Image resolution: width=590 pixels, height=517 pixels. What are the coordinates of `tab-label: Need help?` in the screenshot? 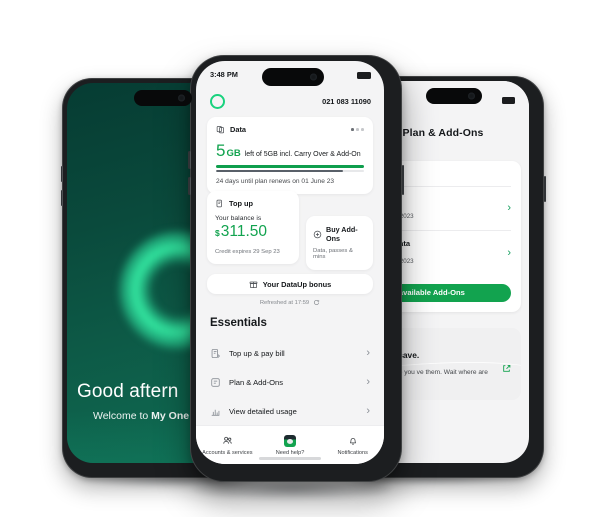 It's located at (290, 452).